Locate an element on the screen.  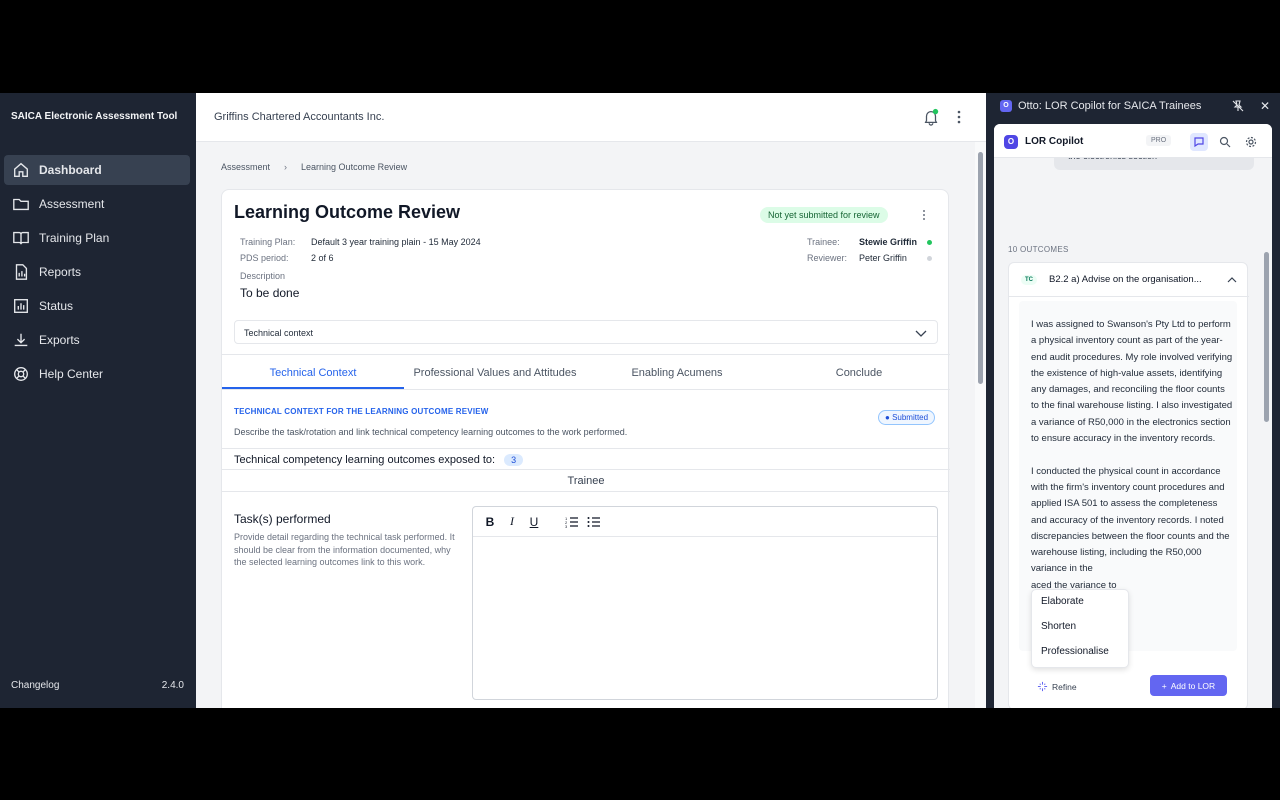
breadcrumb-assessment: Assessment is located at coordinates (245, 167).